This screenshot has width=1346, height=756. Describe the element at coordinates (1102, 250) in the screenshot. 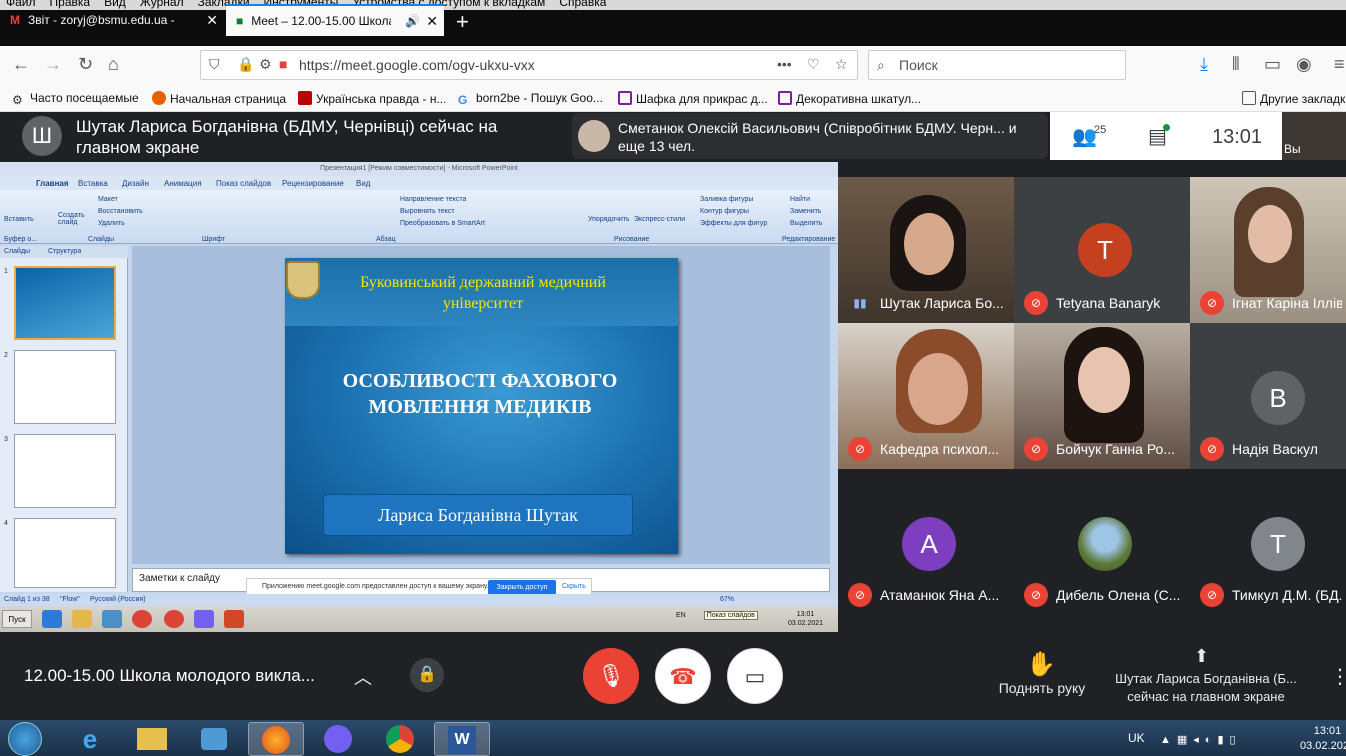

I see `participant-tile: T ⊘ Tetyana Banaryk` at that location.